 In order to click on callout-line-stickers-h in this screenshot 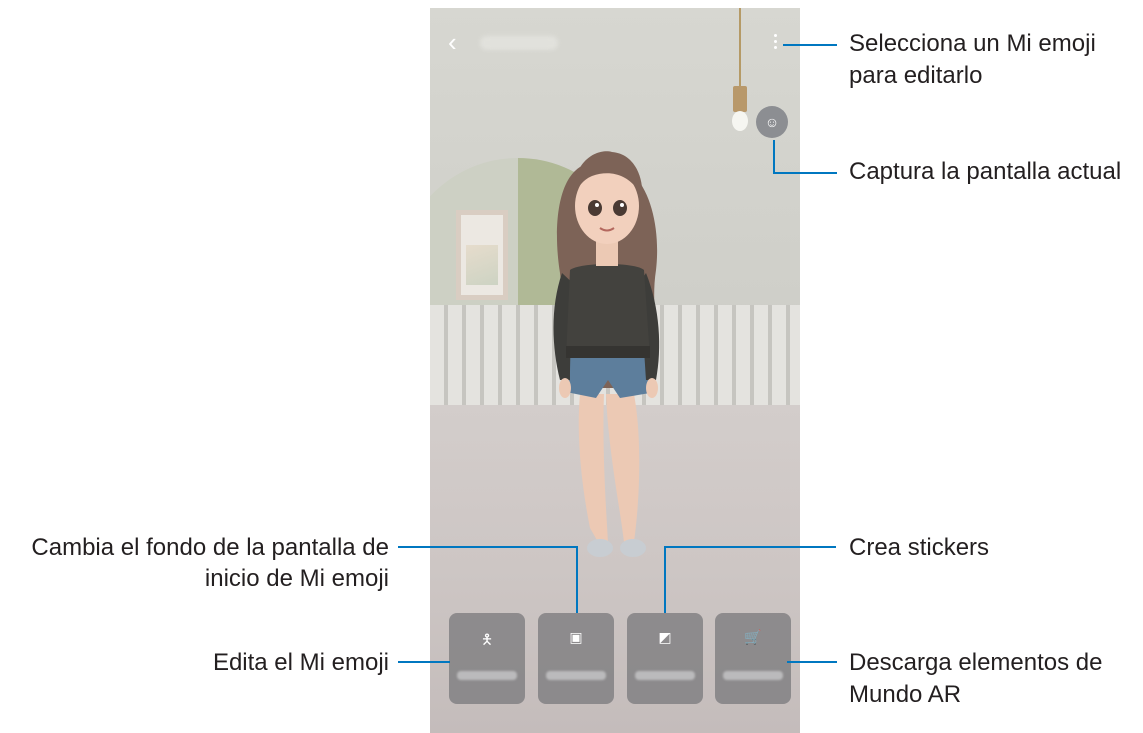, I will do `click(750, 547)`.